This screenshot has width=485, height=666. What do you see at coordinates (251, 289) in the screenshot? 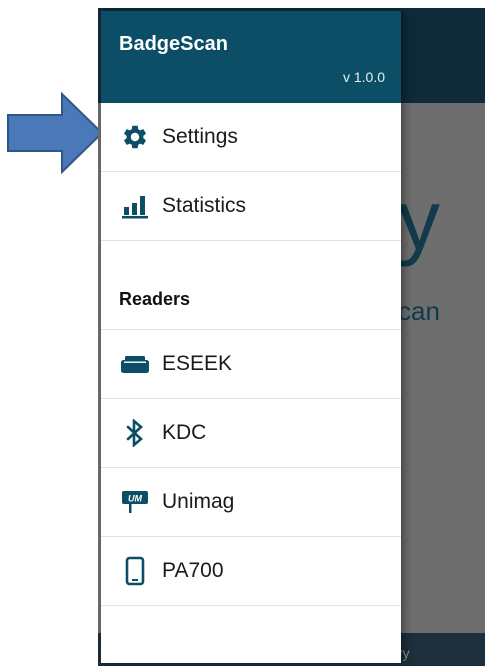
I see `readers-section-heading: Readers` at bounding box center [251, 289].